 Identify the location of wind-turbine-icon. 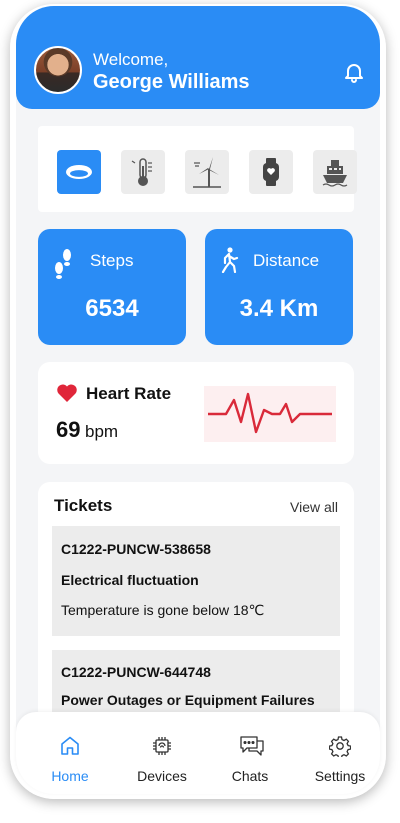
(207, 172).